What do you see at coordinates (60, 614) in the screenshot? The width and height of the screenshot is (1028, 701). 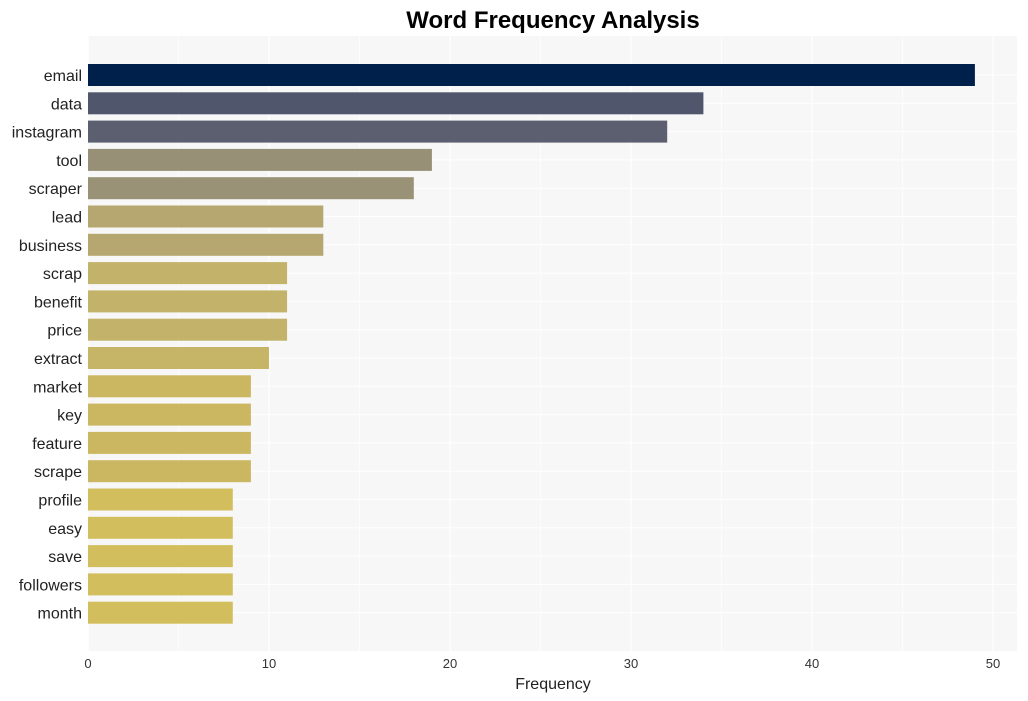 I see `y-tick-label-month: month` at bounding box center [60, 614].